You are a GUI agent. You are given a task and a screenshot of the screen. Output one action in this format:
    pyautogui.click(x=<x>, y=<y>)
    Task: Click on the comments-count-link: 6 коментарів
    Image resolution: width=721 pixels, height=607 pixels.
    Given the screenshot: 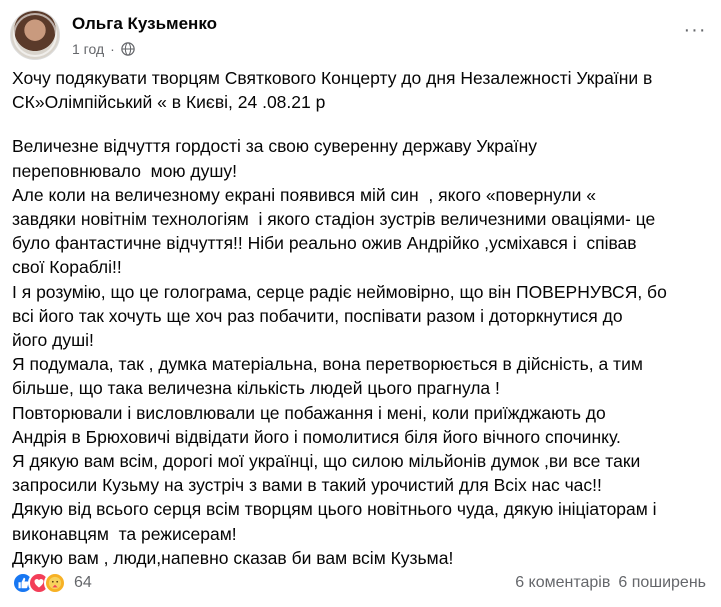 What is the action you would take?
    pyautogui.click(x=562, y=583)
    